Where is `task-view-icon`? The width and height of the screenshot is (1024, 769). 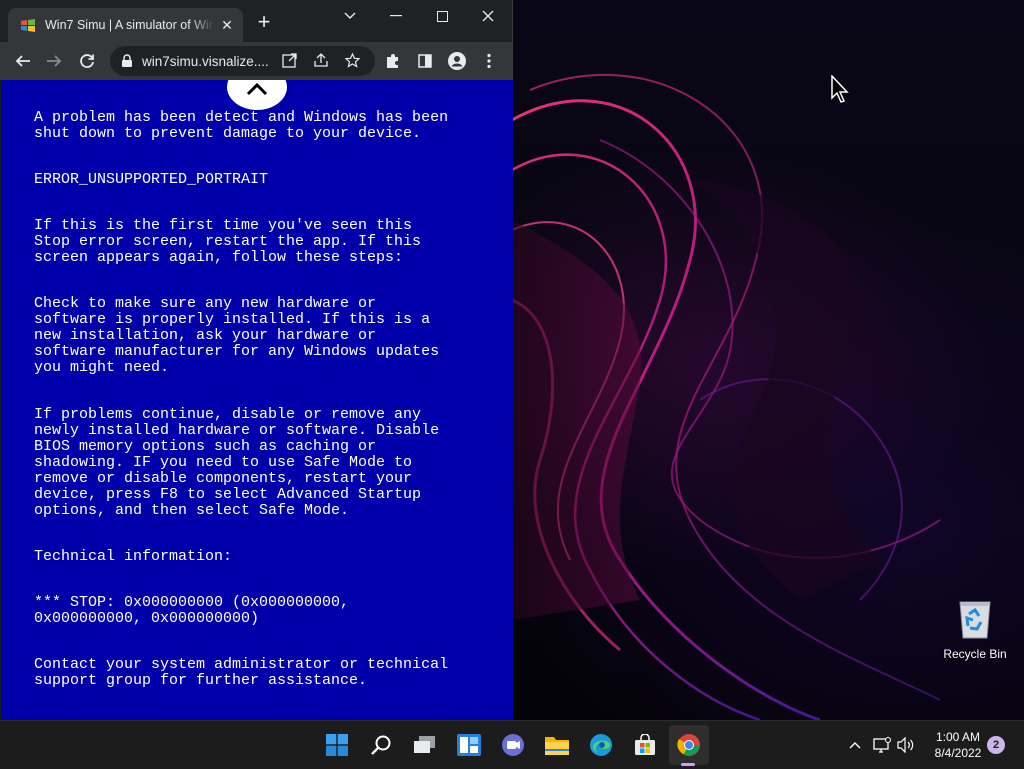 task-view-icon is located at coordinates (424, 744).